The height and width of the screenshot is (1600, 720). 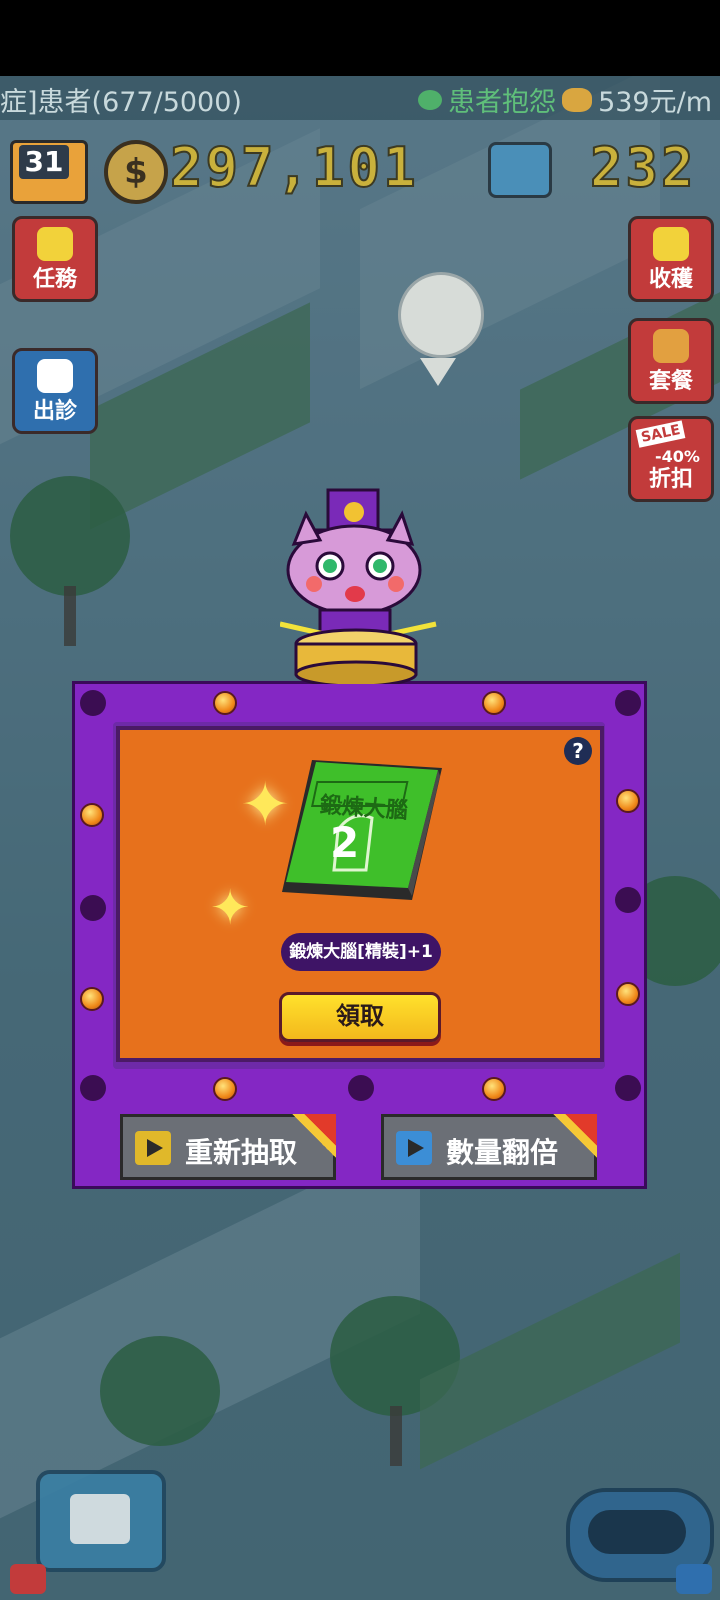 I want to click on house-call-button: 出診, so click(x=55, y=391).